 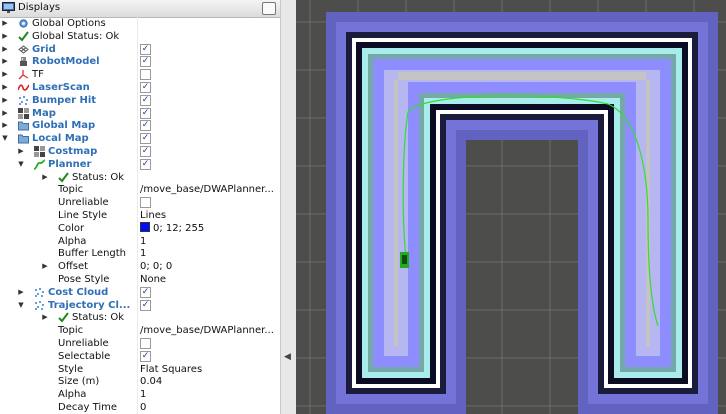 What do you see at coordinates (88, 407) in the screenshot?
I see `tree-row-label: Decay Time` at bounding box center [88, 407].